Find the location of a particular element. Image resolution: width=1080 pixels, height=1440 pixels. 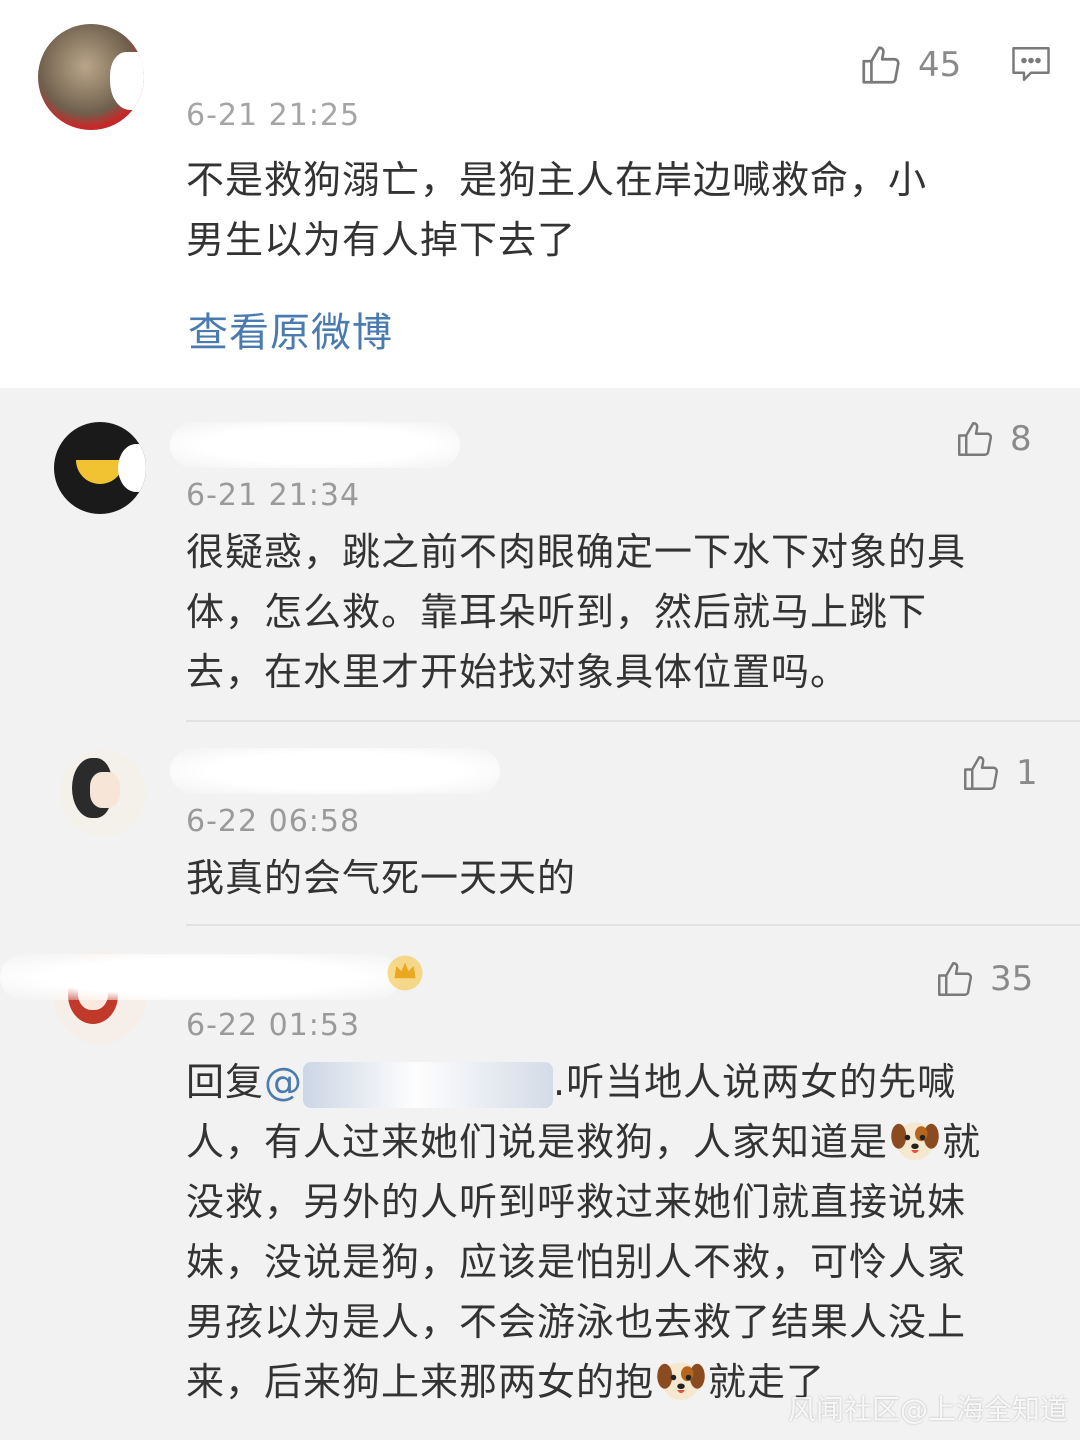

reply-text-line: 没救，另外的人听到呼救过来她们就直接说妹 is located at coordinates (576, 1202).